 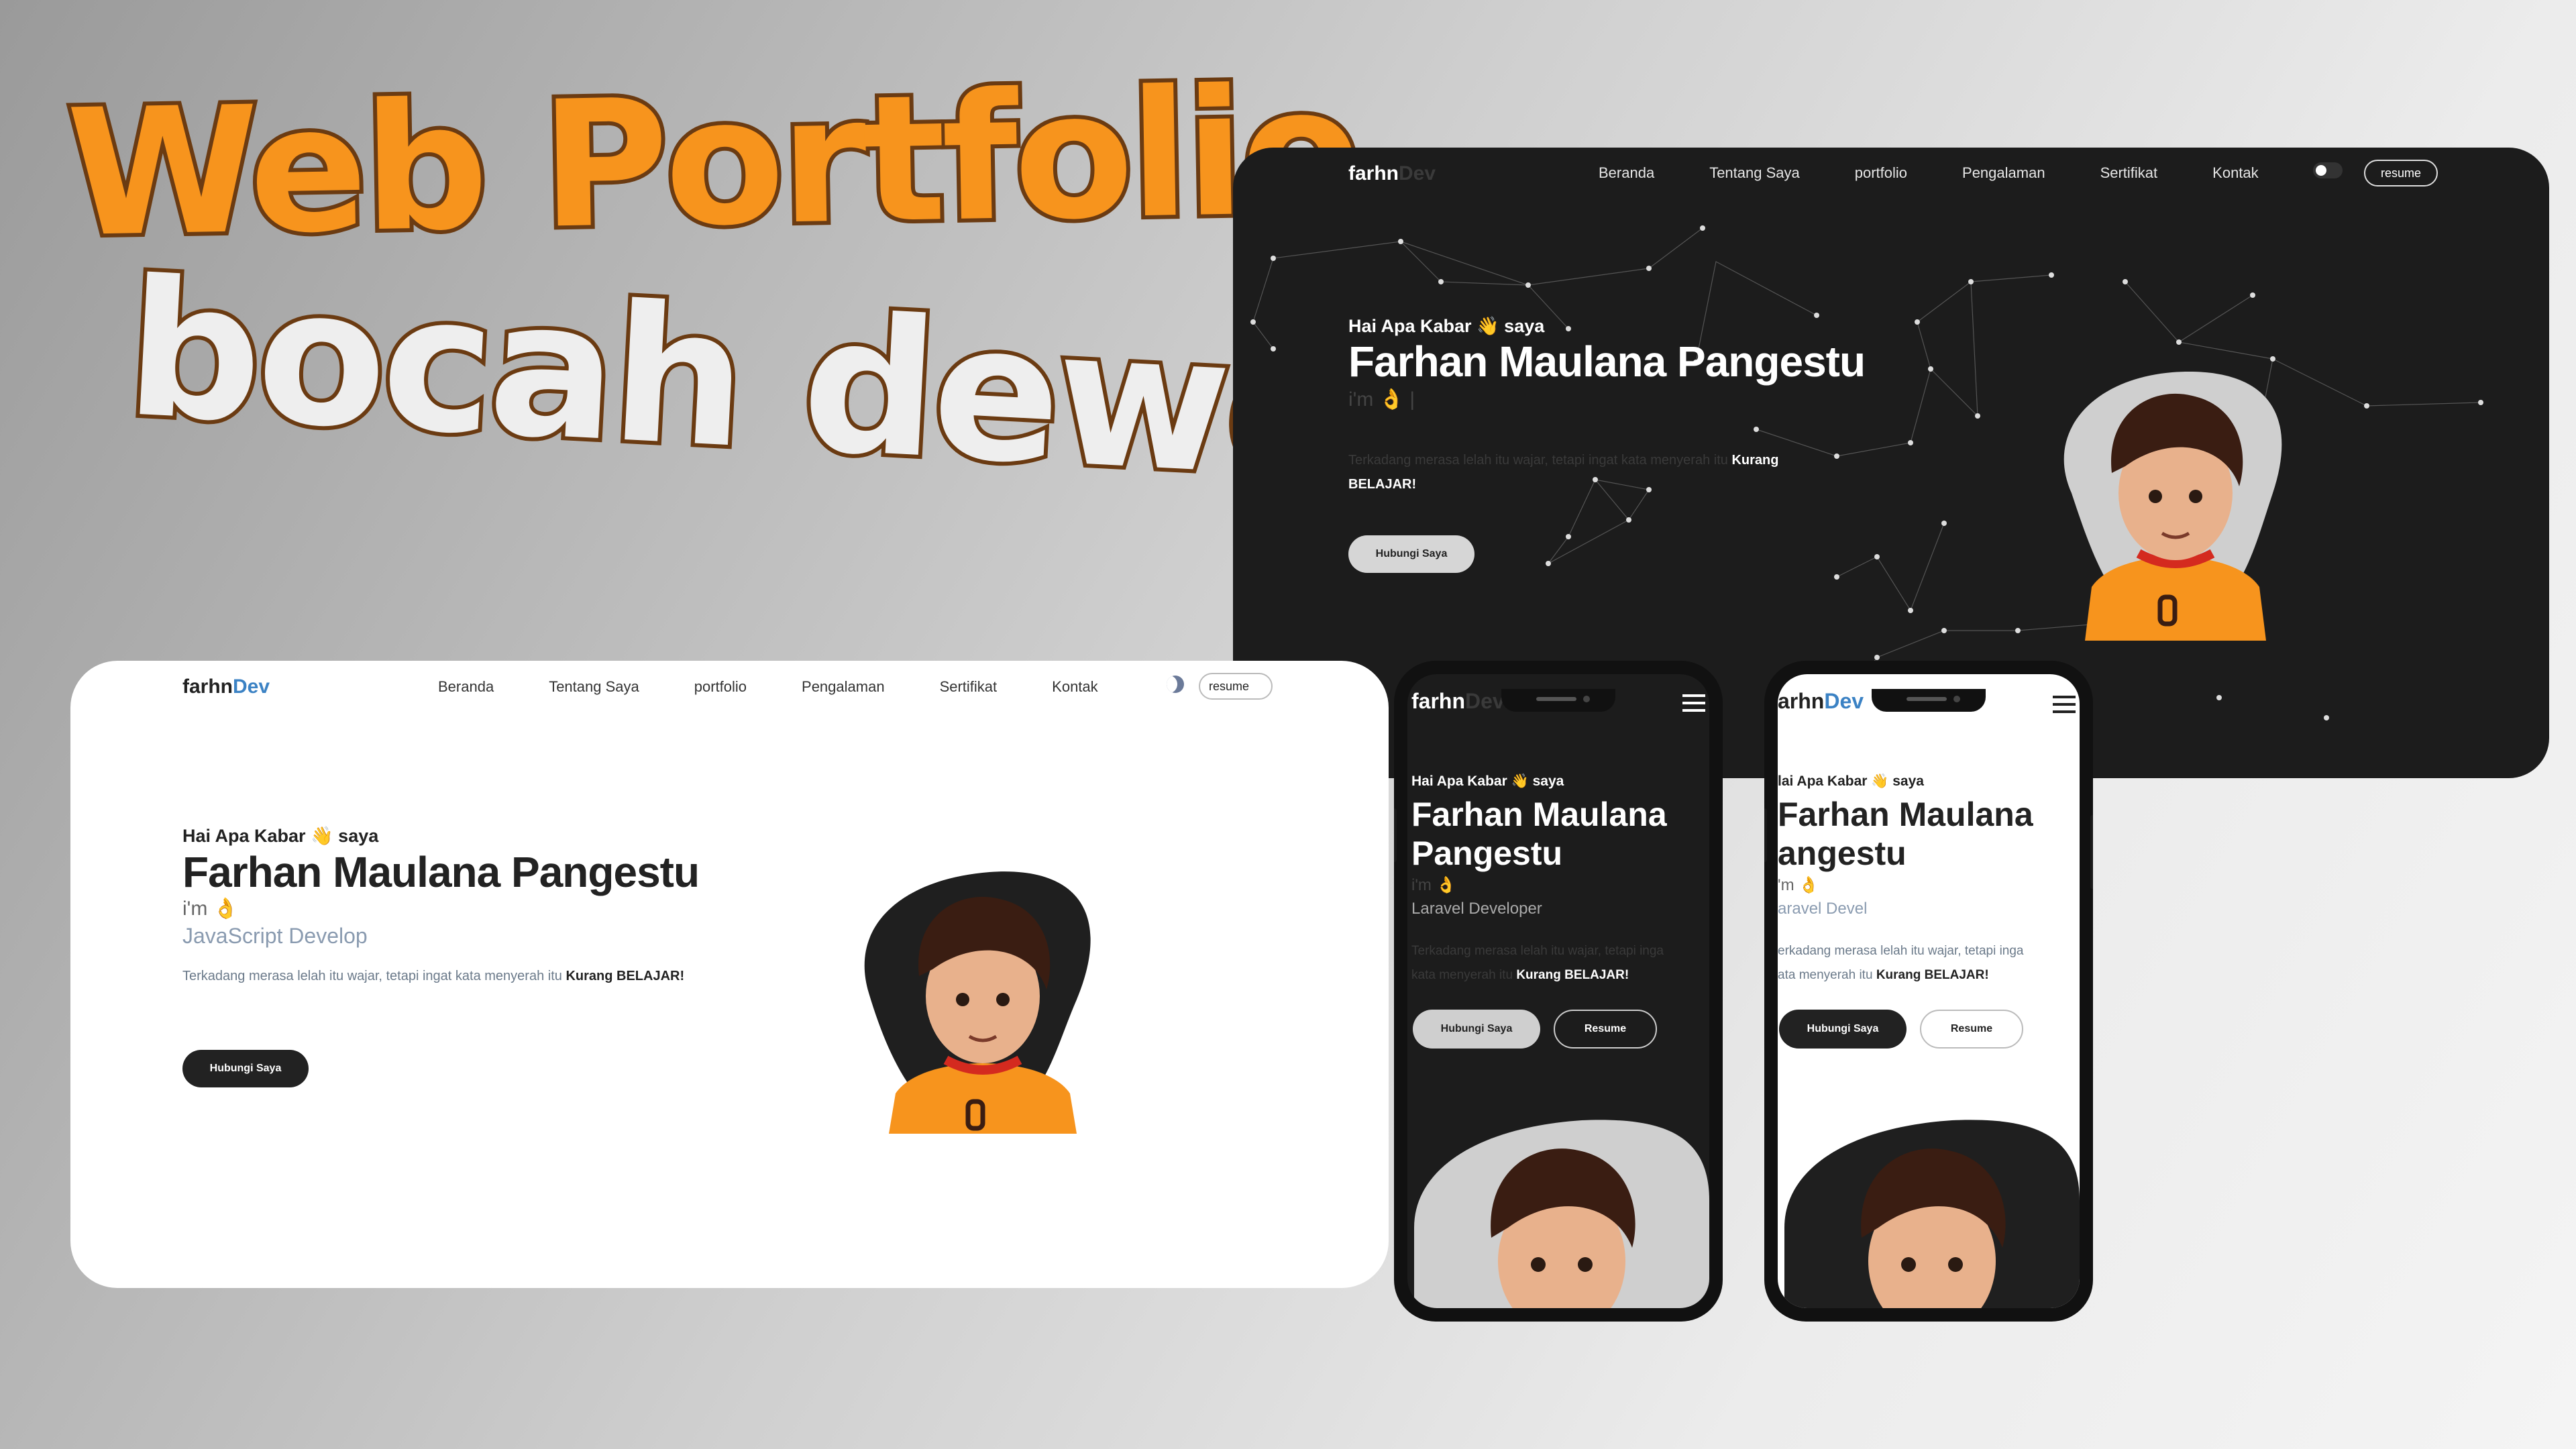 What do you see at coordinates (1798, 885) in the screenshot?
I see `typing-prefix: 'm 👌` at bounding box center [1798, 885].